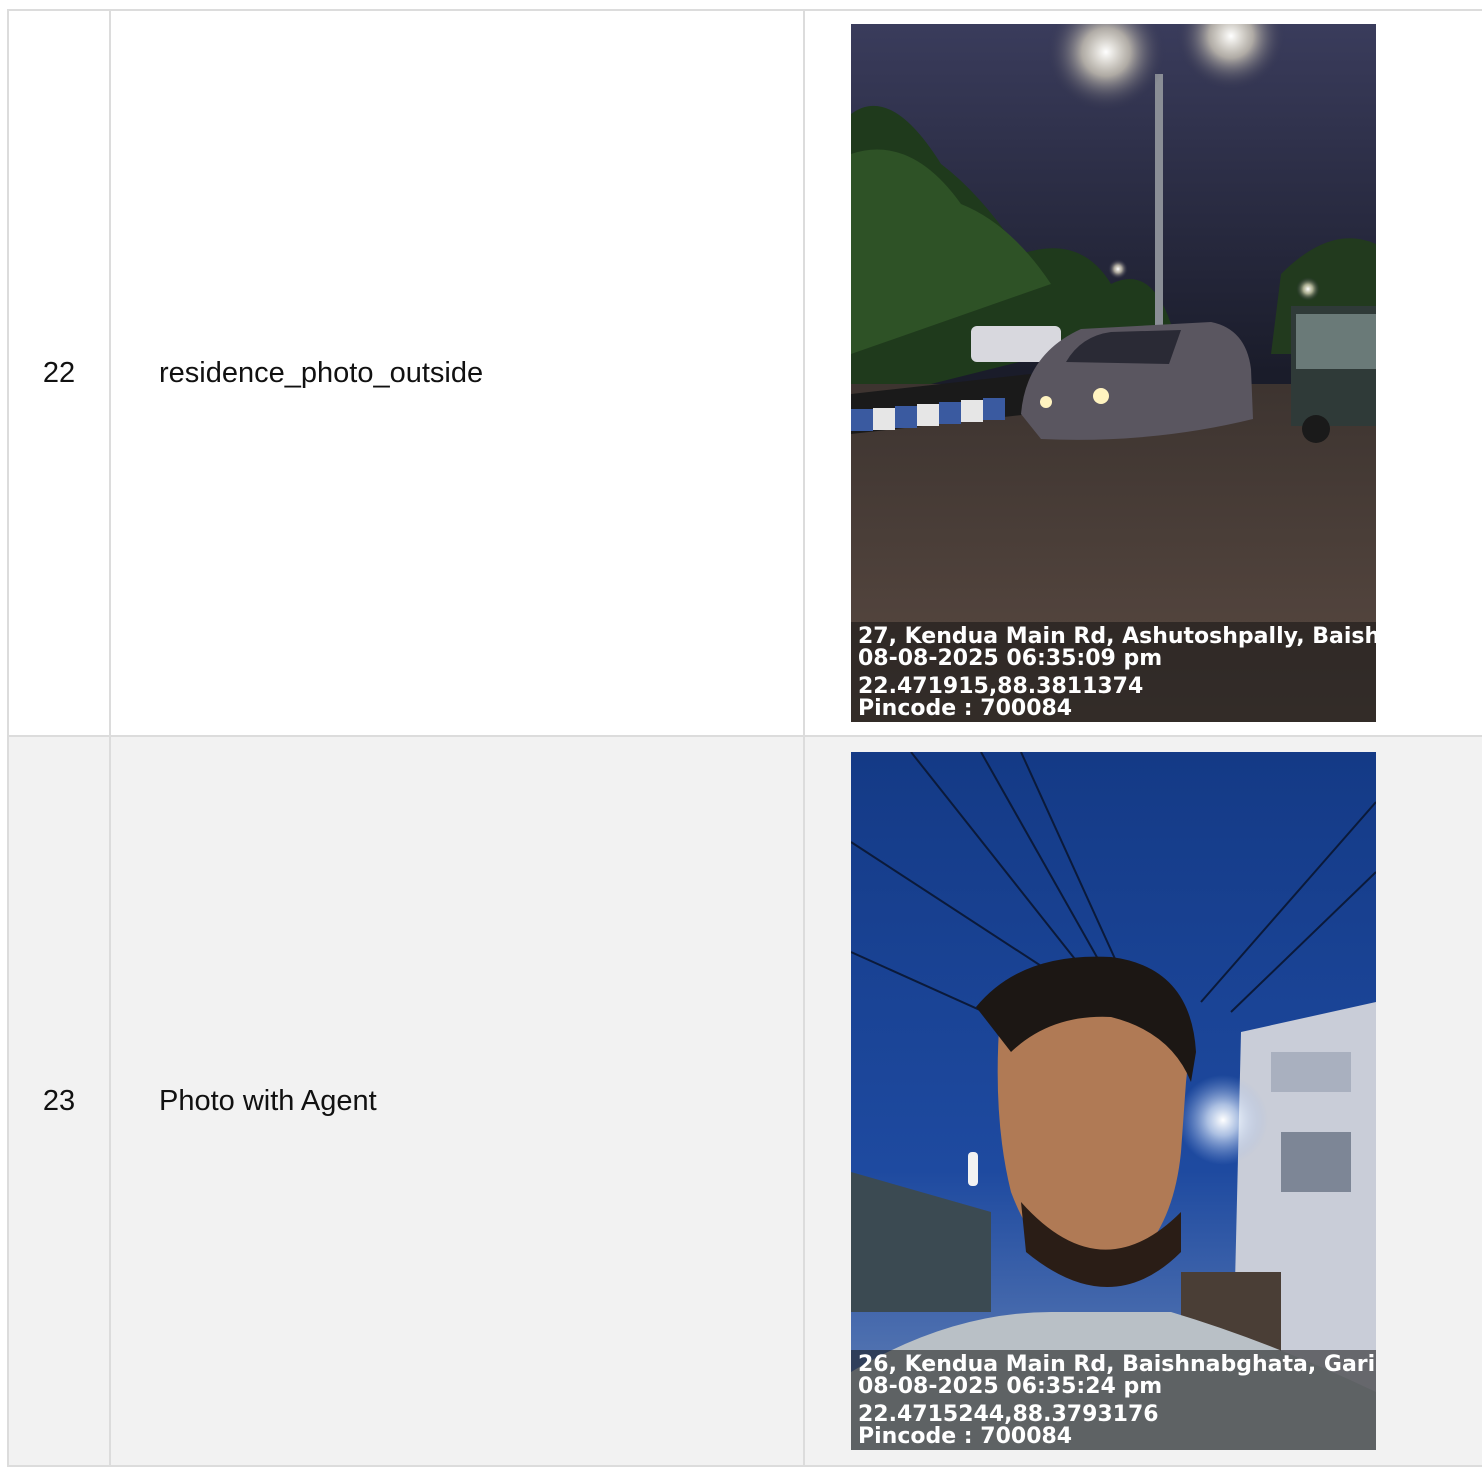 The height and width of the screenshot is (1467, 1482). What do you see at coordinates (1010, 1386) in the screenshot?
I see `caption-datetime: 08-08-2025 06:35:24 pm` at bounding box center [1010, 1386].